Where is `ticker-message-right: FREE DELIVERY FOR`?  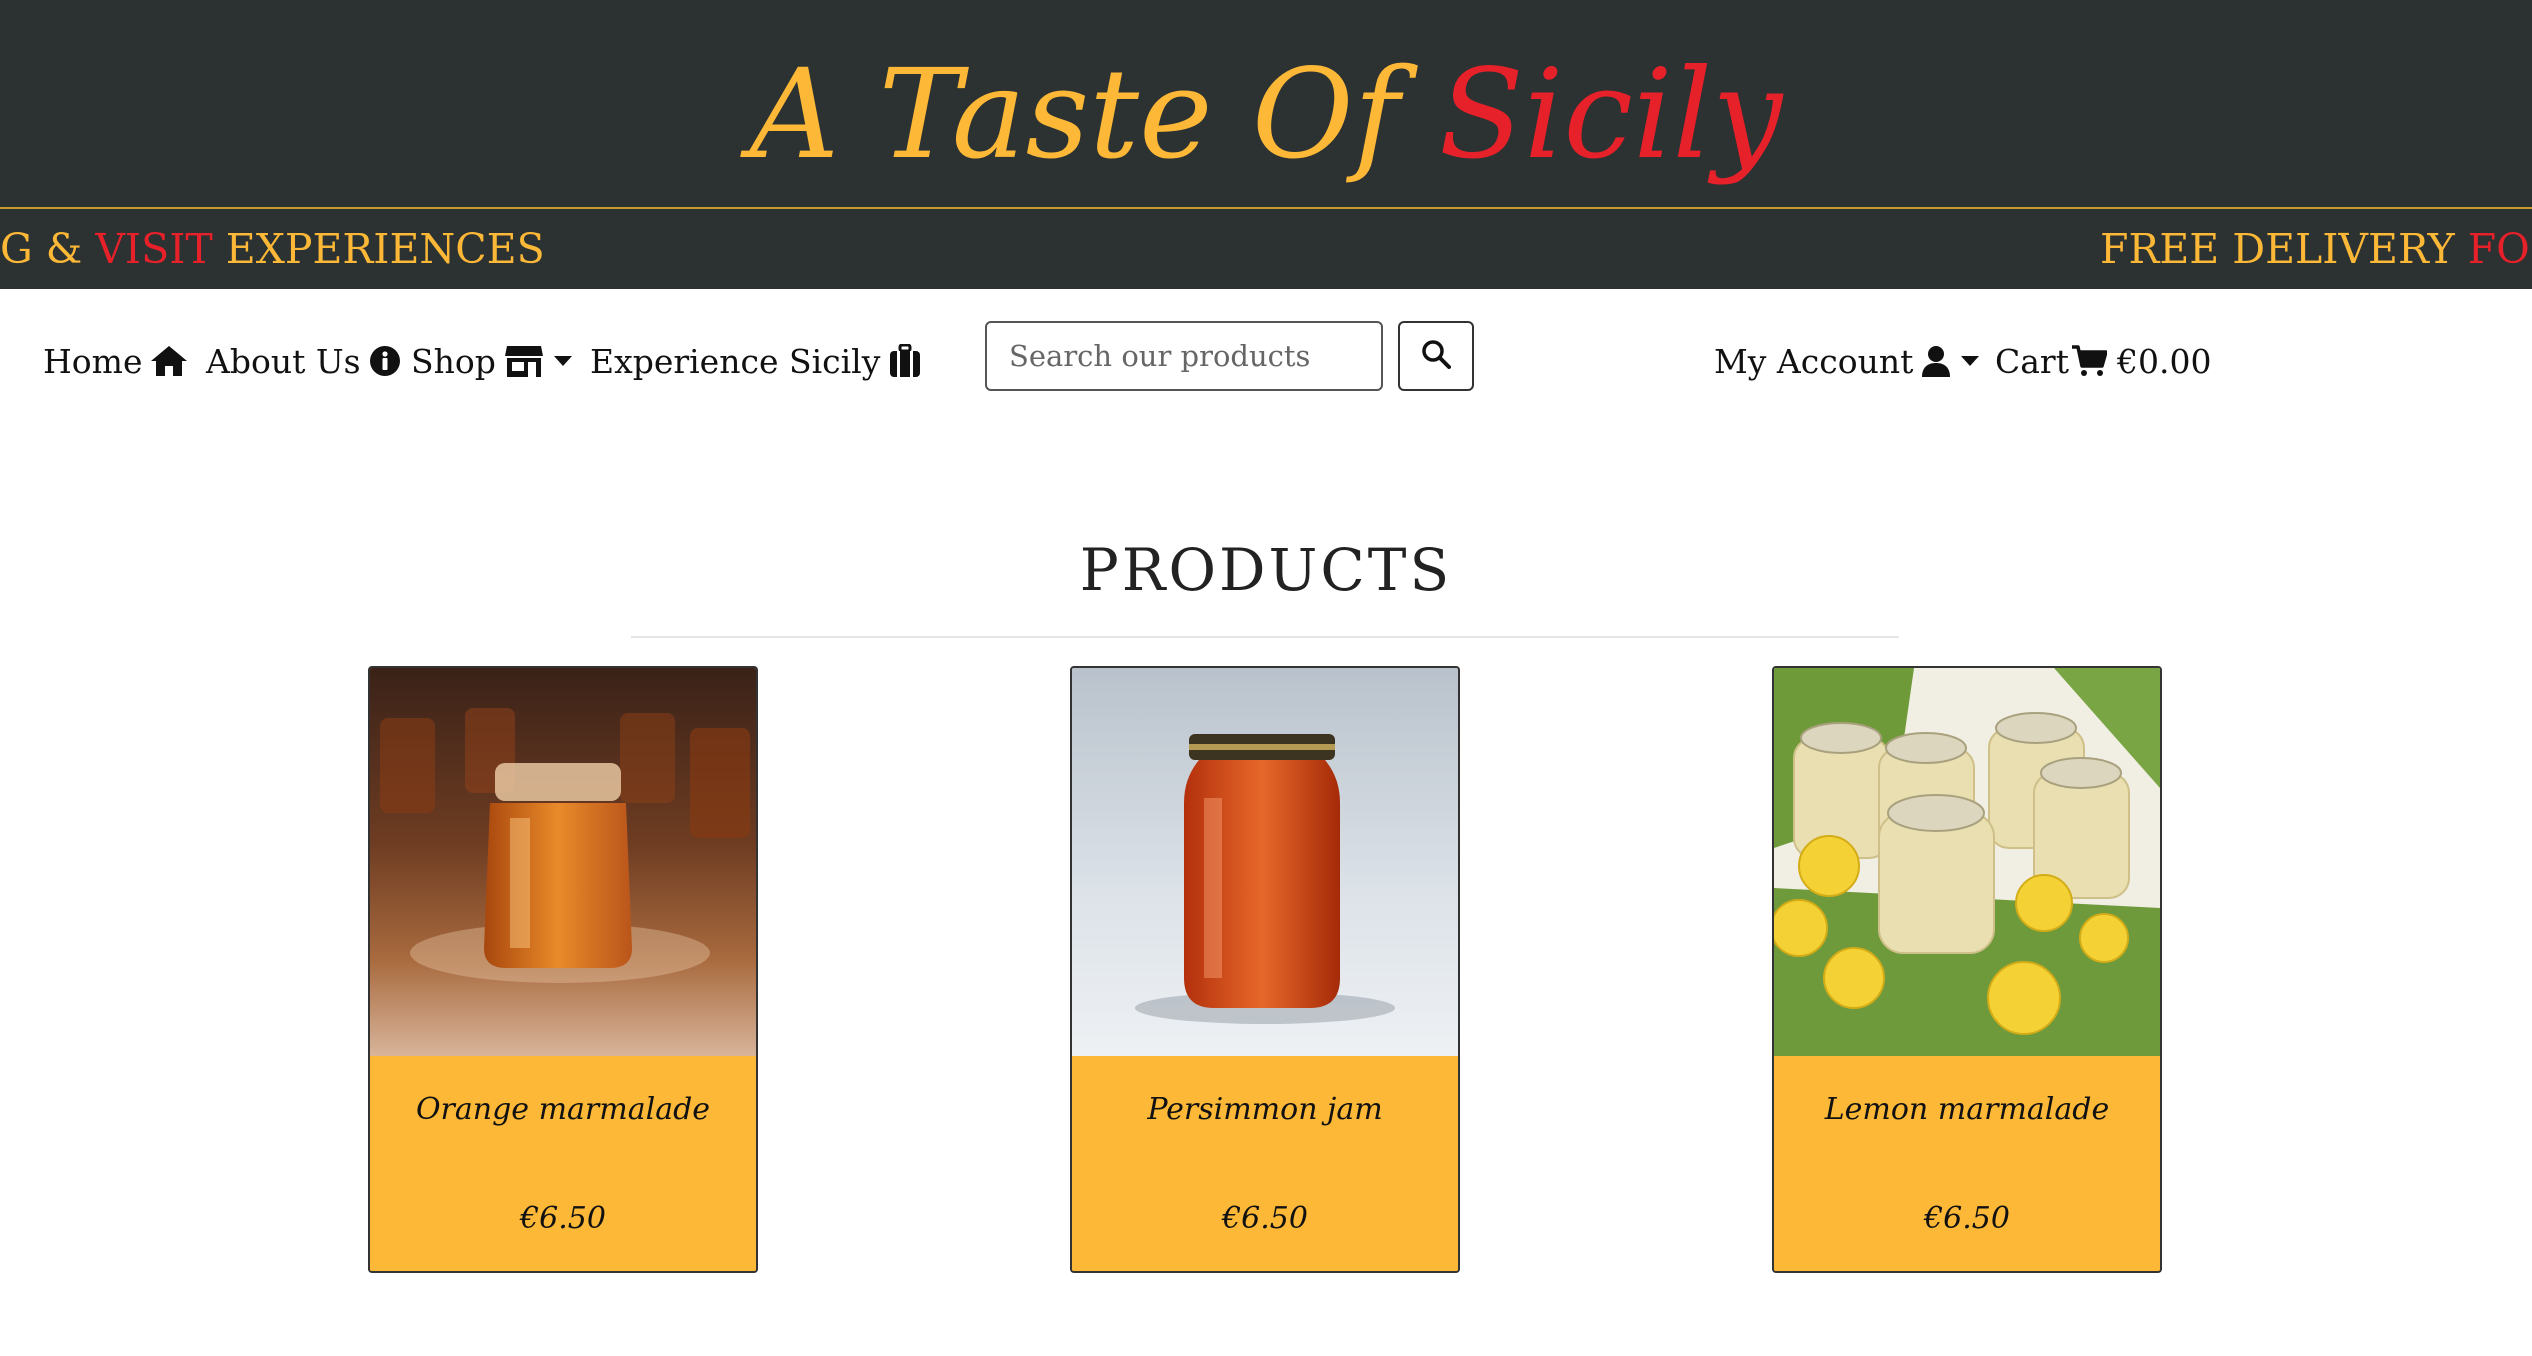
ticker-message-right: FREE DELIVERY FOR is located at coordinates (2316, 249).